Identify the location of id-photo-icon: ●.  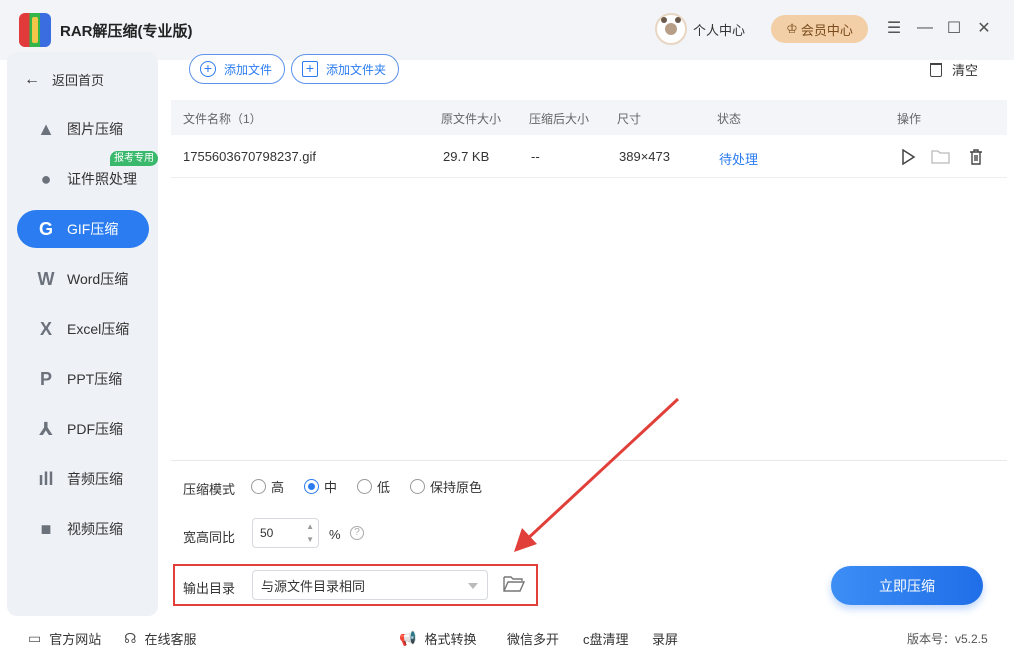
(46, 178).